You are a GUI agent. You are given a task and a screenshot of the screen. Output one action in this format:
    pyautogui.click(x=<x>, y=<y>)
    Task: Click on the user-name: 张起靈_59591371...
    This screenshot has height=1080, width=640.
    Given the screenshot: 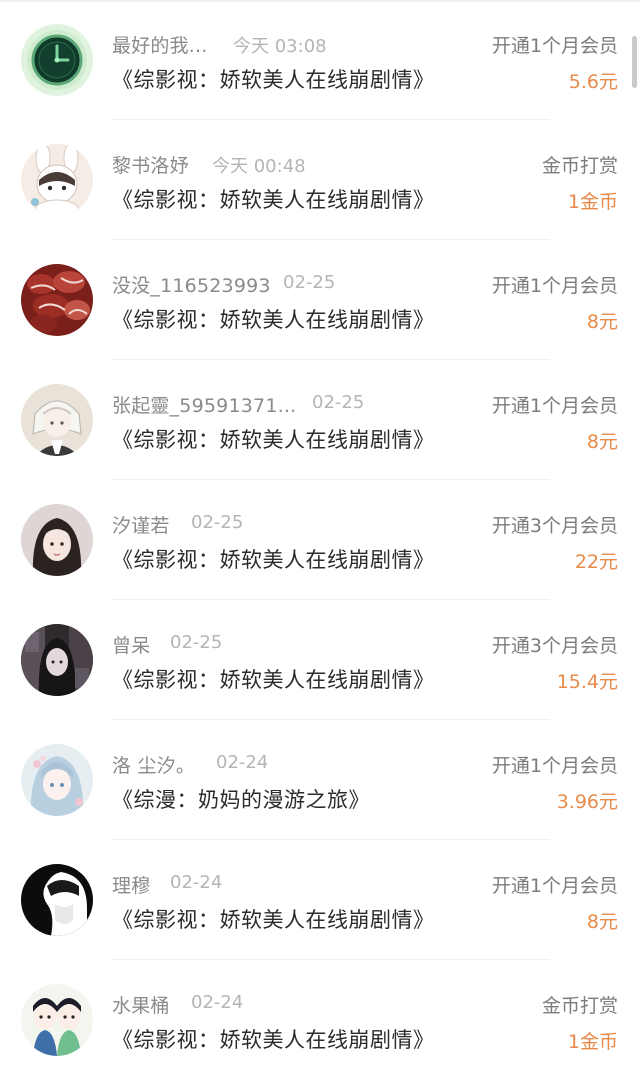 What is the action you would take?
    pyautogui.click(x=204, y=404)
    